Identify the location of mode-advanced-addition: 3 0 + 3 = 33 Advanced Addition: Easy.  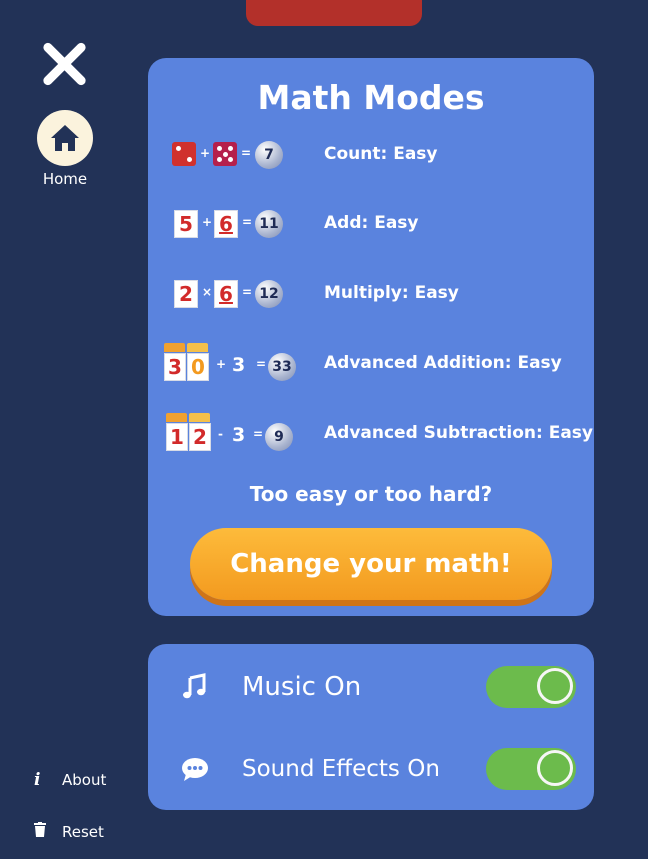
(374, 363).